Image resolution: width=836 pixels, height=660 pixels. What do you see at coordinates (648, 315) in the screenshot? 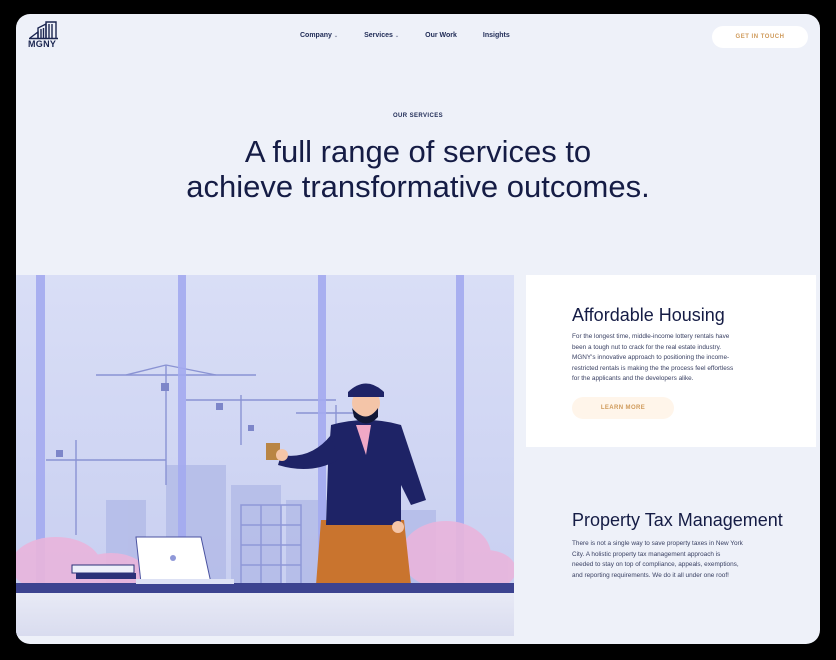
I see `service-title: Affordable Housing` at bounding box center [648, 315].